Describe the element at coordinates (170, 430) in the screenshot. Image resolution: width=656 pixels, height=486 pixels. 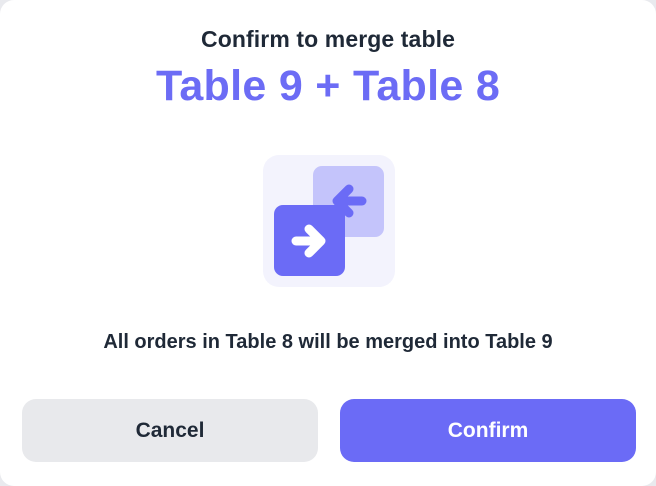
I see `cancel-button: Cancel` at that location.